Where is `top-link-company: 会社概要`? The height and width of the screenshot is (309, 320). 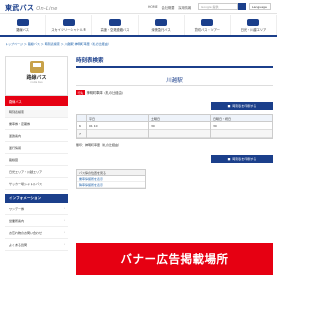 top-link-company: 会社概要 is located at coordinates (168, 7).